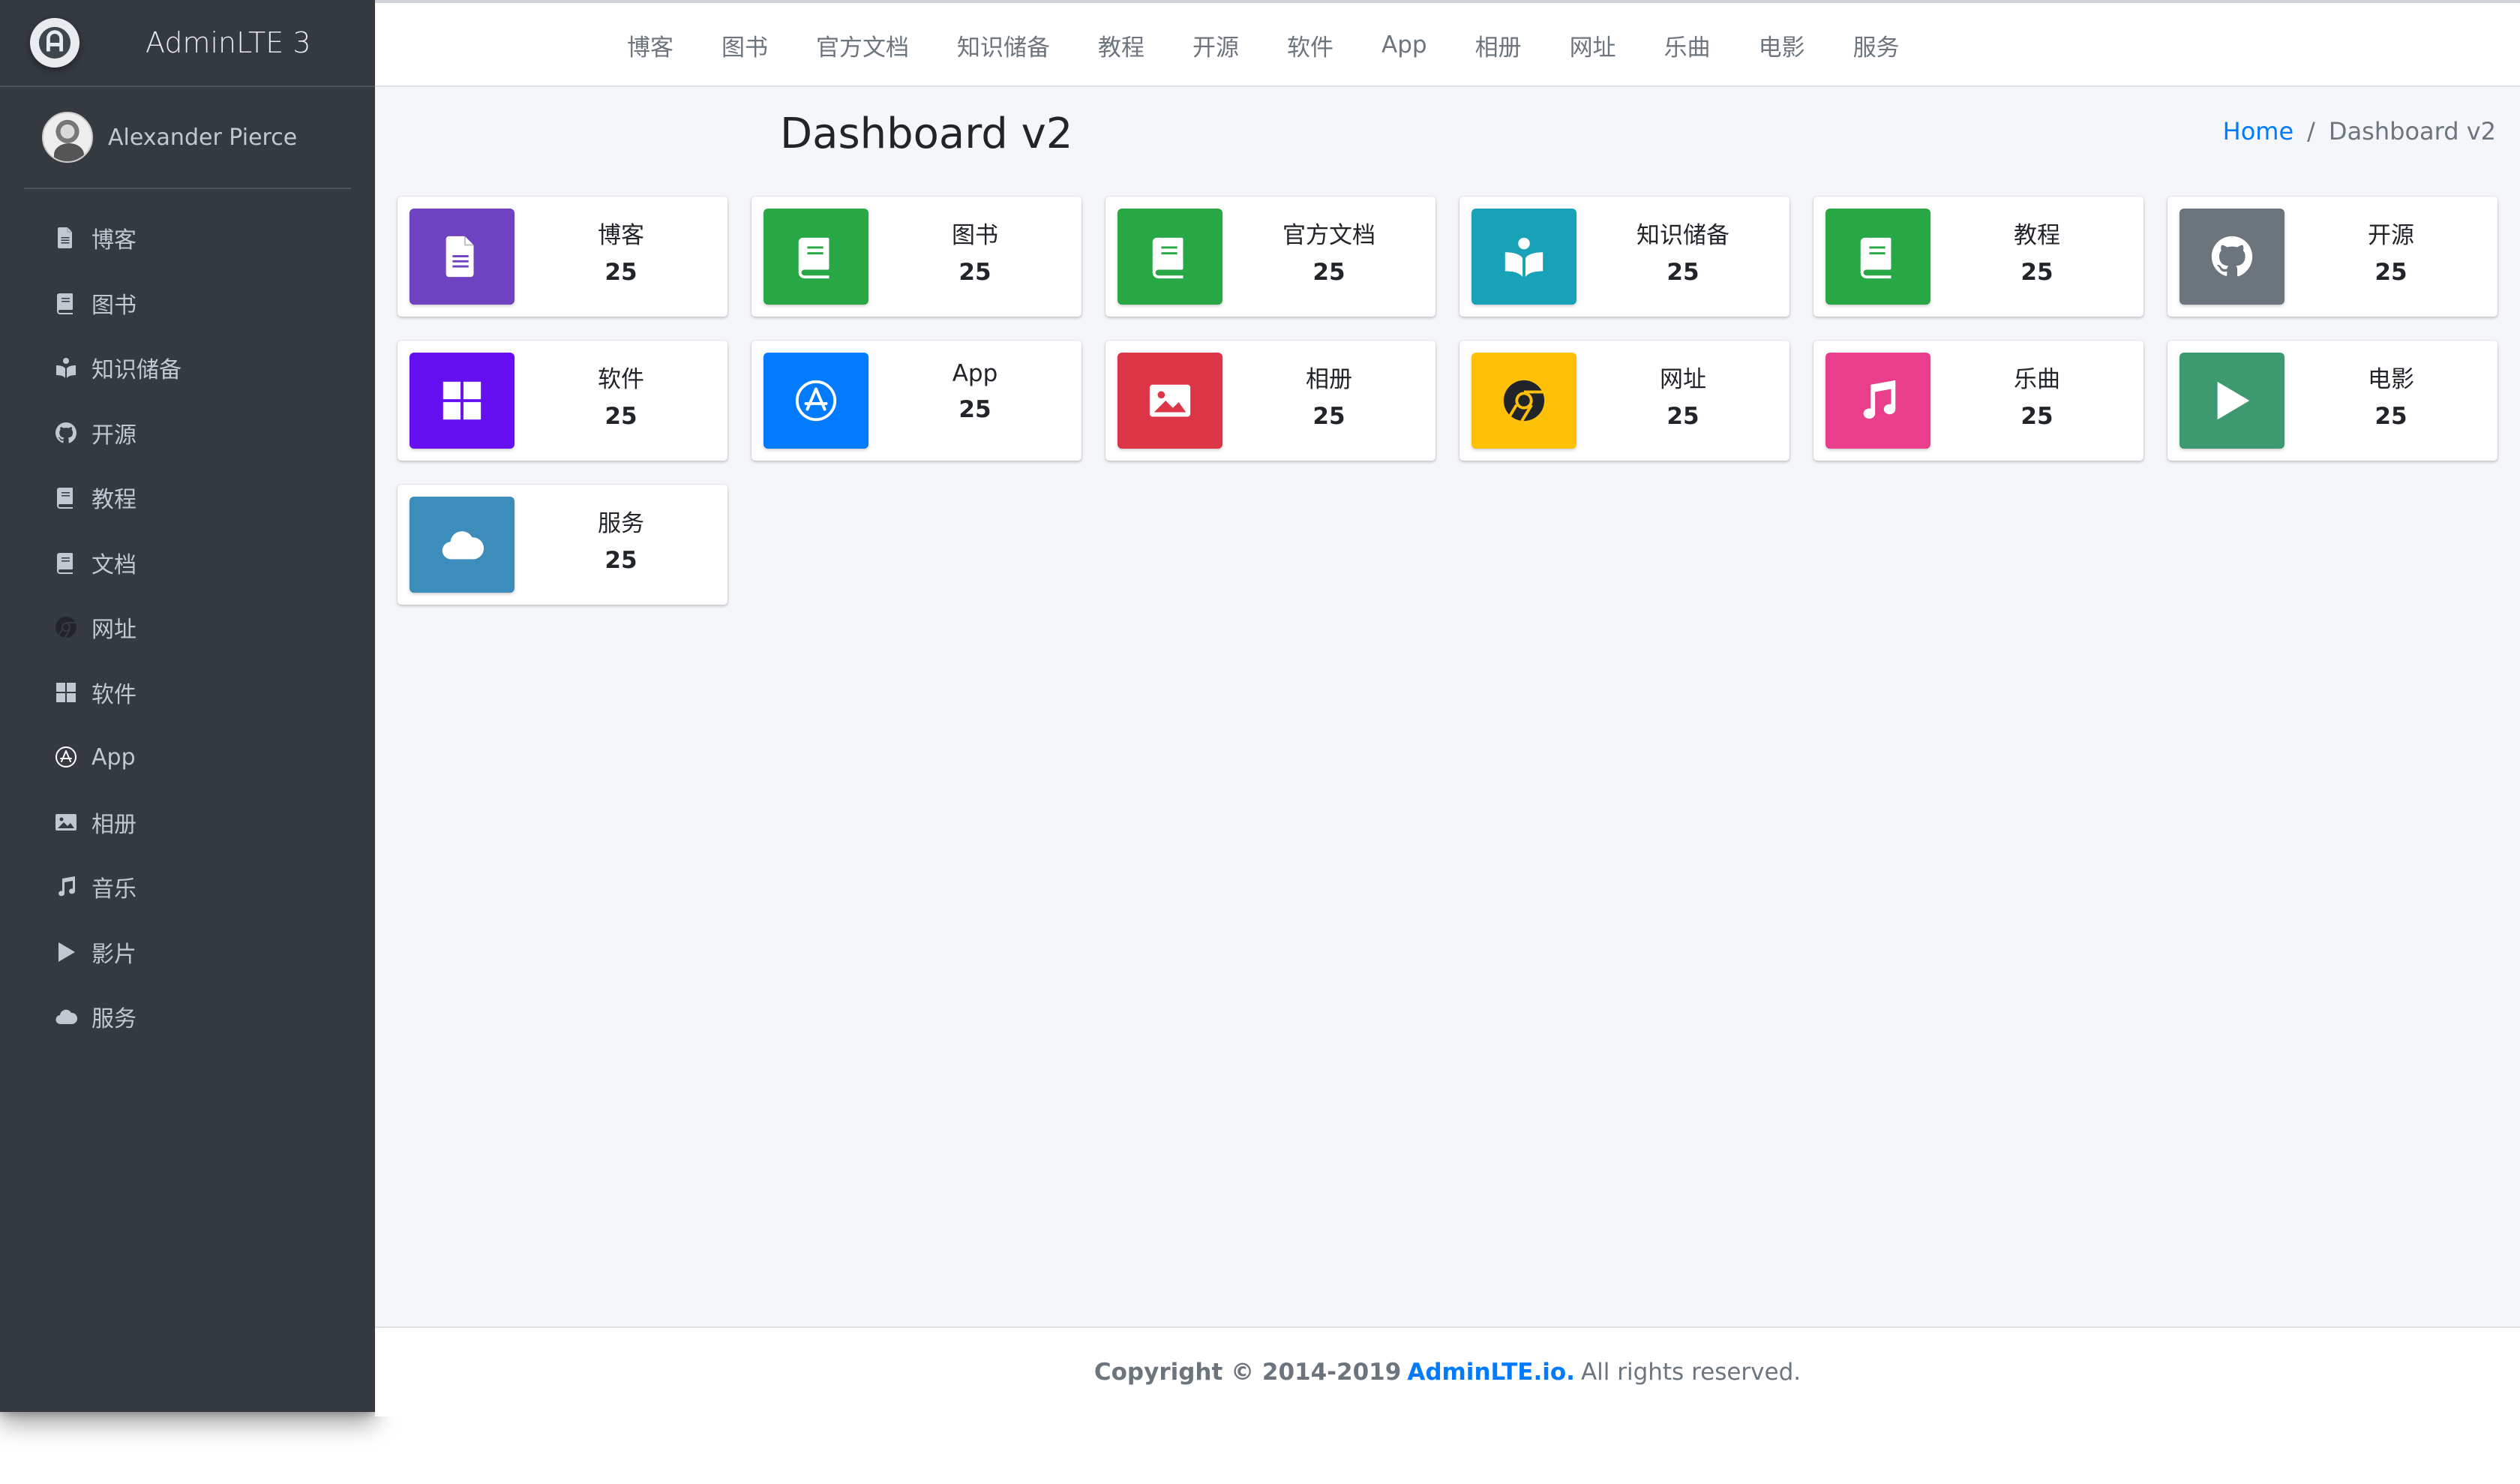 This screenshot has width=2520, height=1484. What do you see at coordinates (816, 401) in the screenshot?
I see `app-store-icon` at bounding box center [816, 401].